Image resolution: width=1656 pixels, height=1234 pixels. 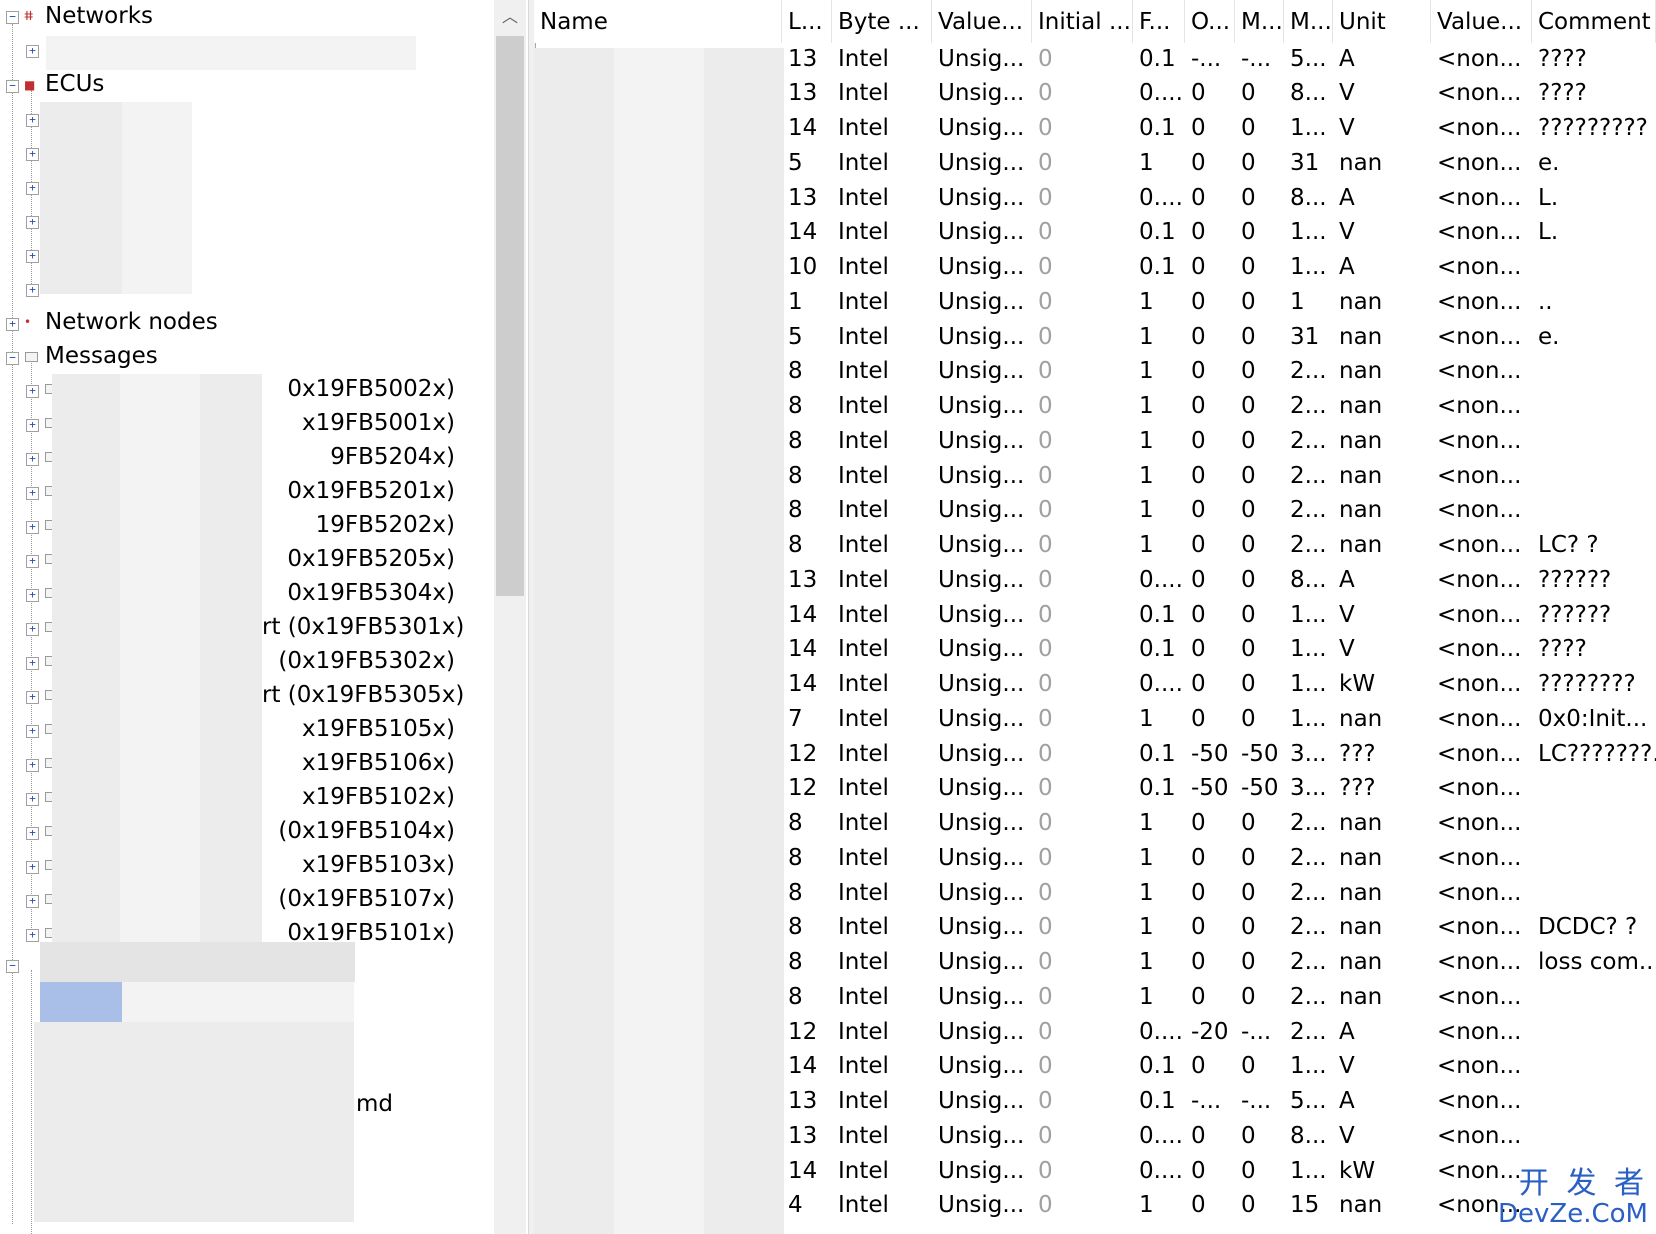 I want to click on collapse-networks-toggle: −, so click(x=12, y=17).